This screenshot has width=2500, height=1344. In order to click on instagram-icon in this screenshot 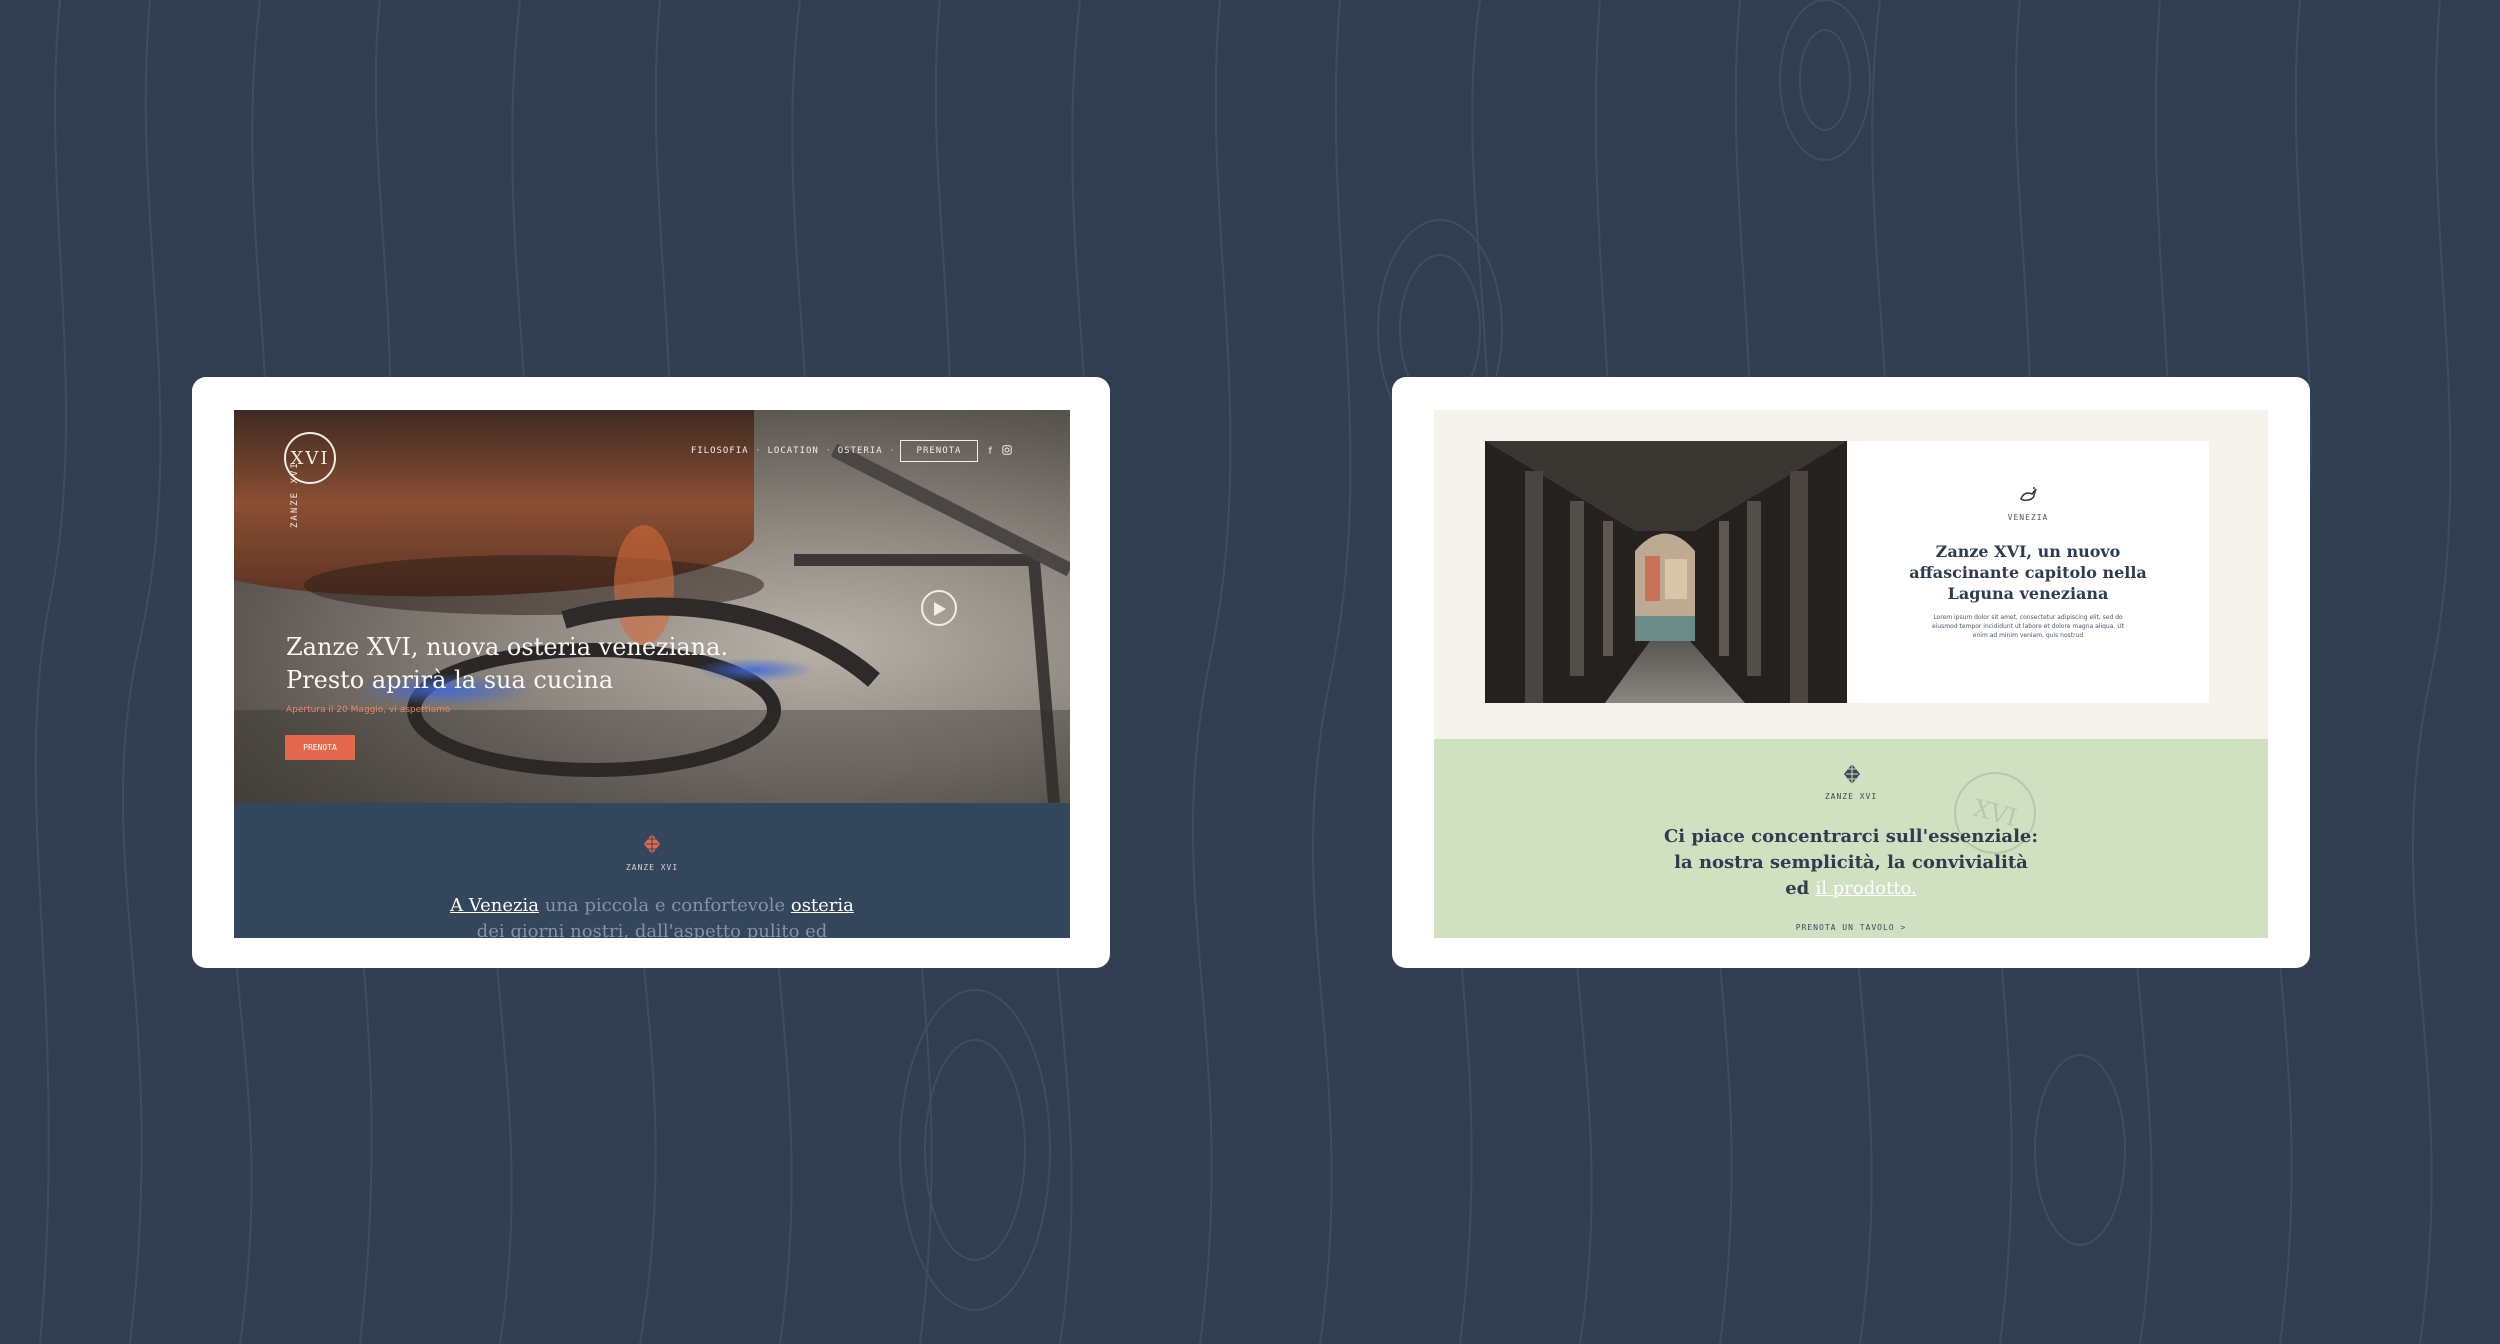, I will do `click(1007, 451)`.